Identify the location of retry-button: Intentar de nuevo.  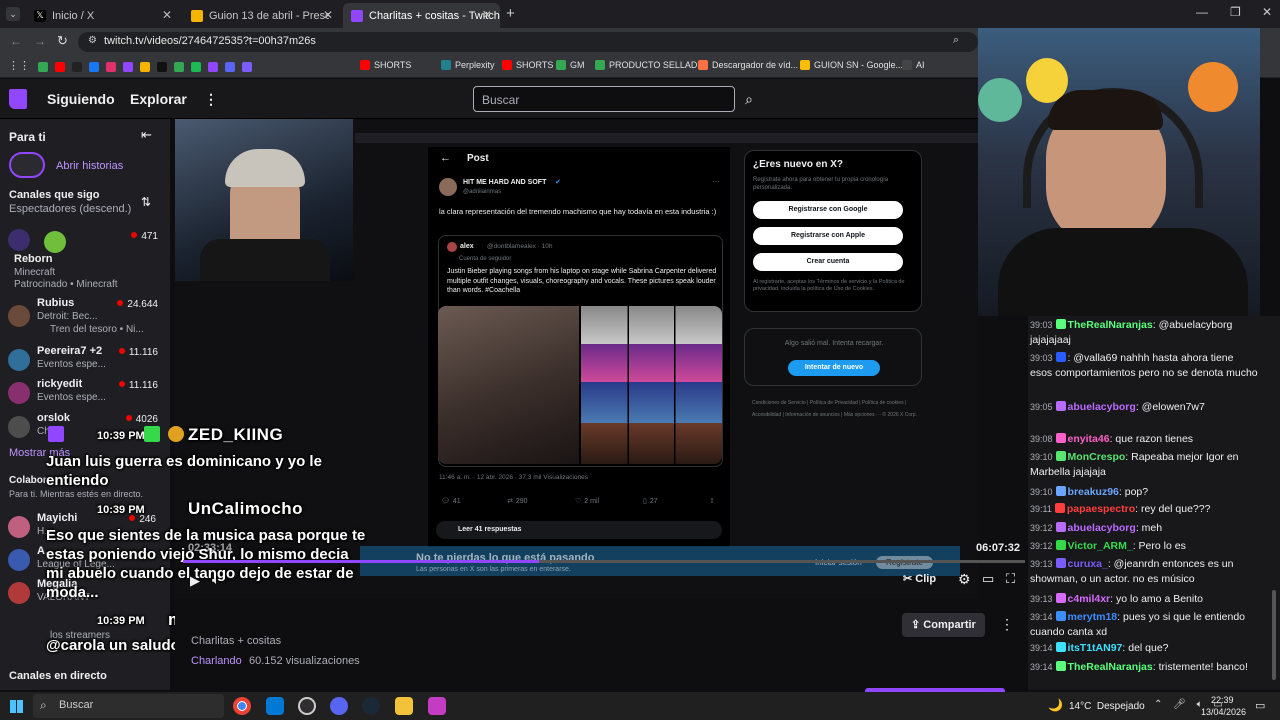
(834, 368).